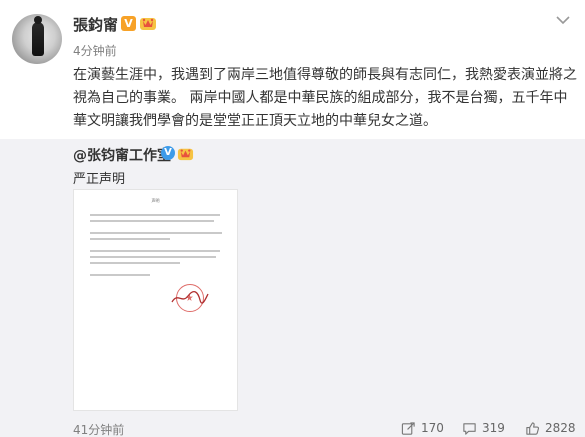 This screenshot has height=437, width=585. I want to click on avatar, so click(37, 39).